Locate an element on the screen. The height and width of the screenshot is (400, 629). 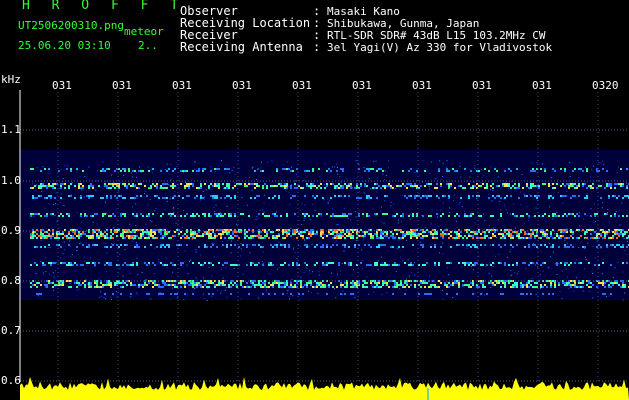
y-tick-label: 1.0 is located at coordinates (11, 180).